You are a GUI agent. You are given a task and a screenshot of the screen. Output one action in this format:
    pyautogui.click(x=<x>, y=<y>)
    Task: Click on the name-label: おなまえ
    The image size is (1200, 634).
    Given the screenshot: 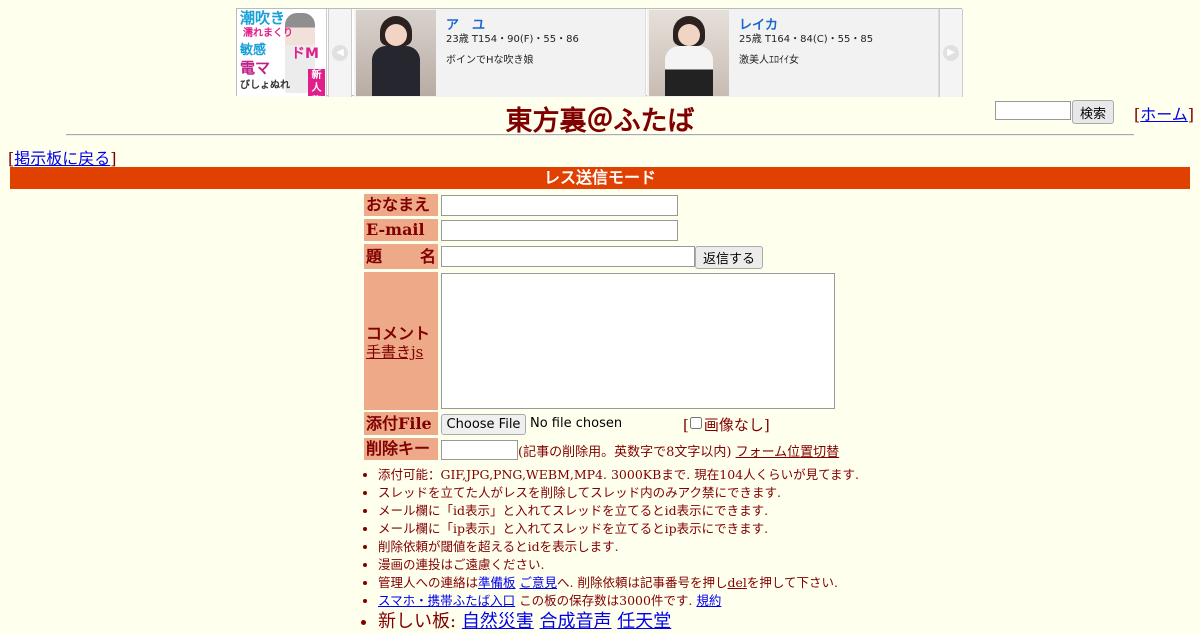 What is the action you would take?
    pyautogui.click(x=401, y=205)
    